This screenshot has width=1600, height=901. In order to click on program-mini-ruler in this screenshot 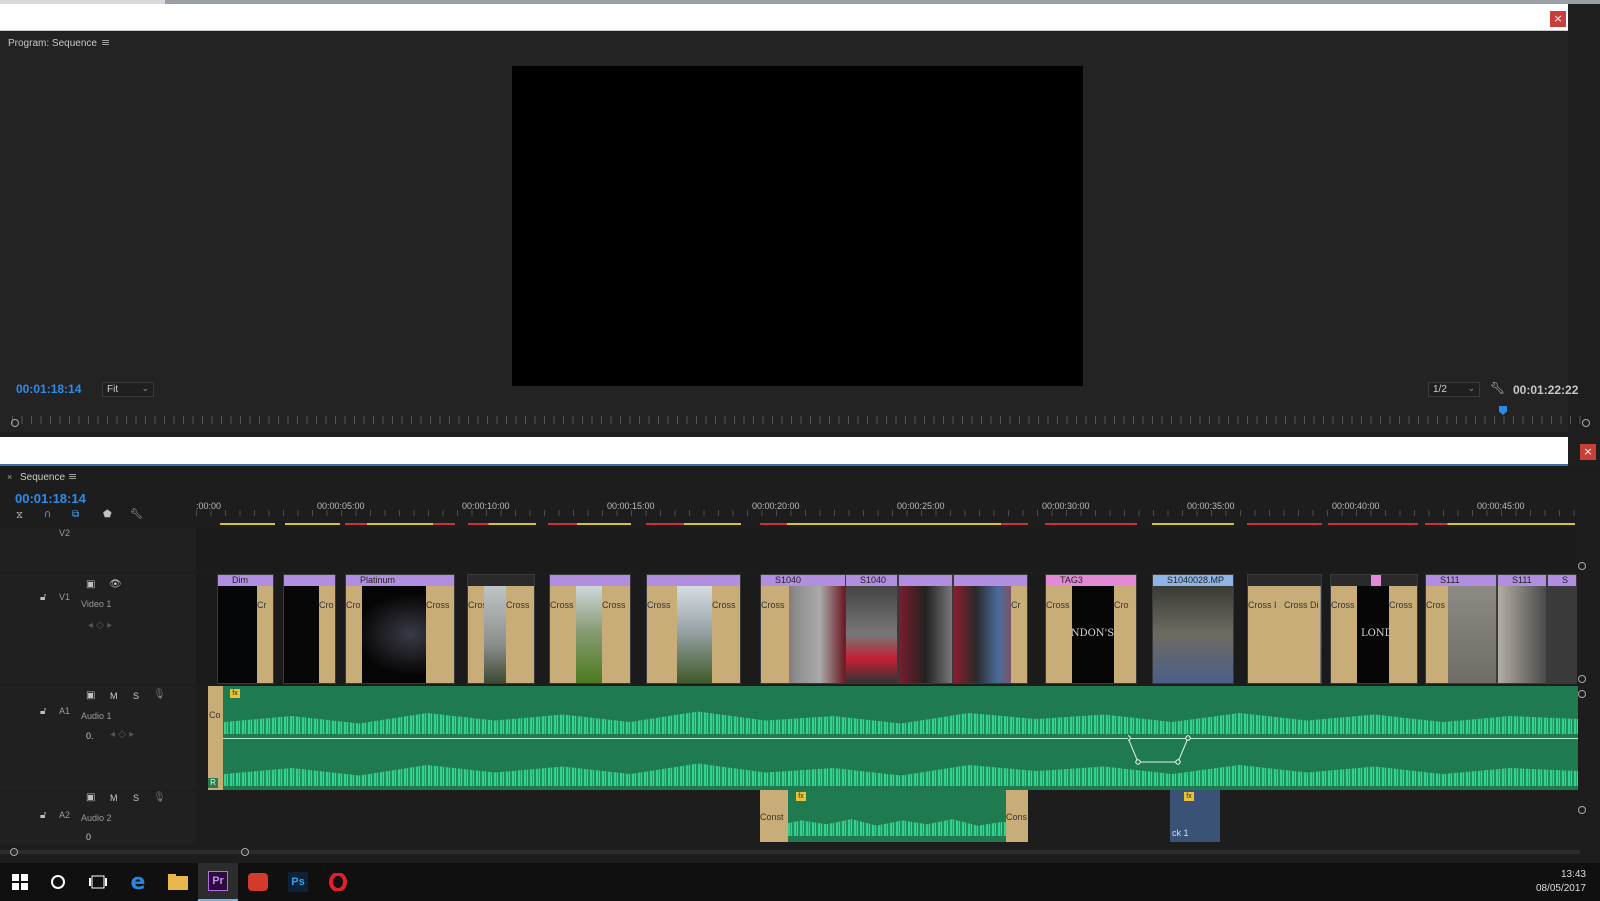, I will do `click(798, 420)`.